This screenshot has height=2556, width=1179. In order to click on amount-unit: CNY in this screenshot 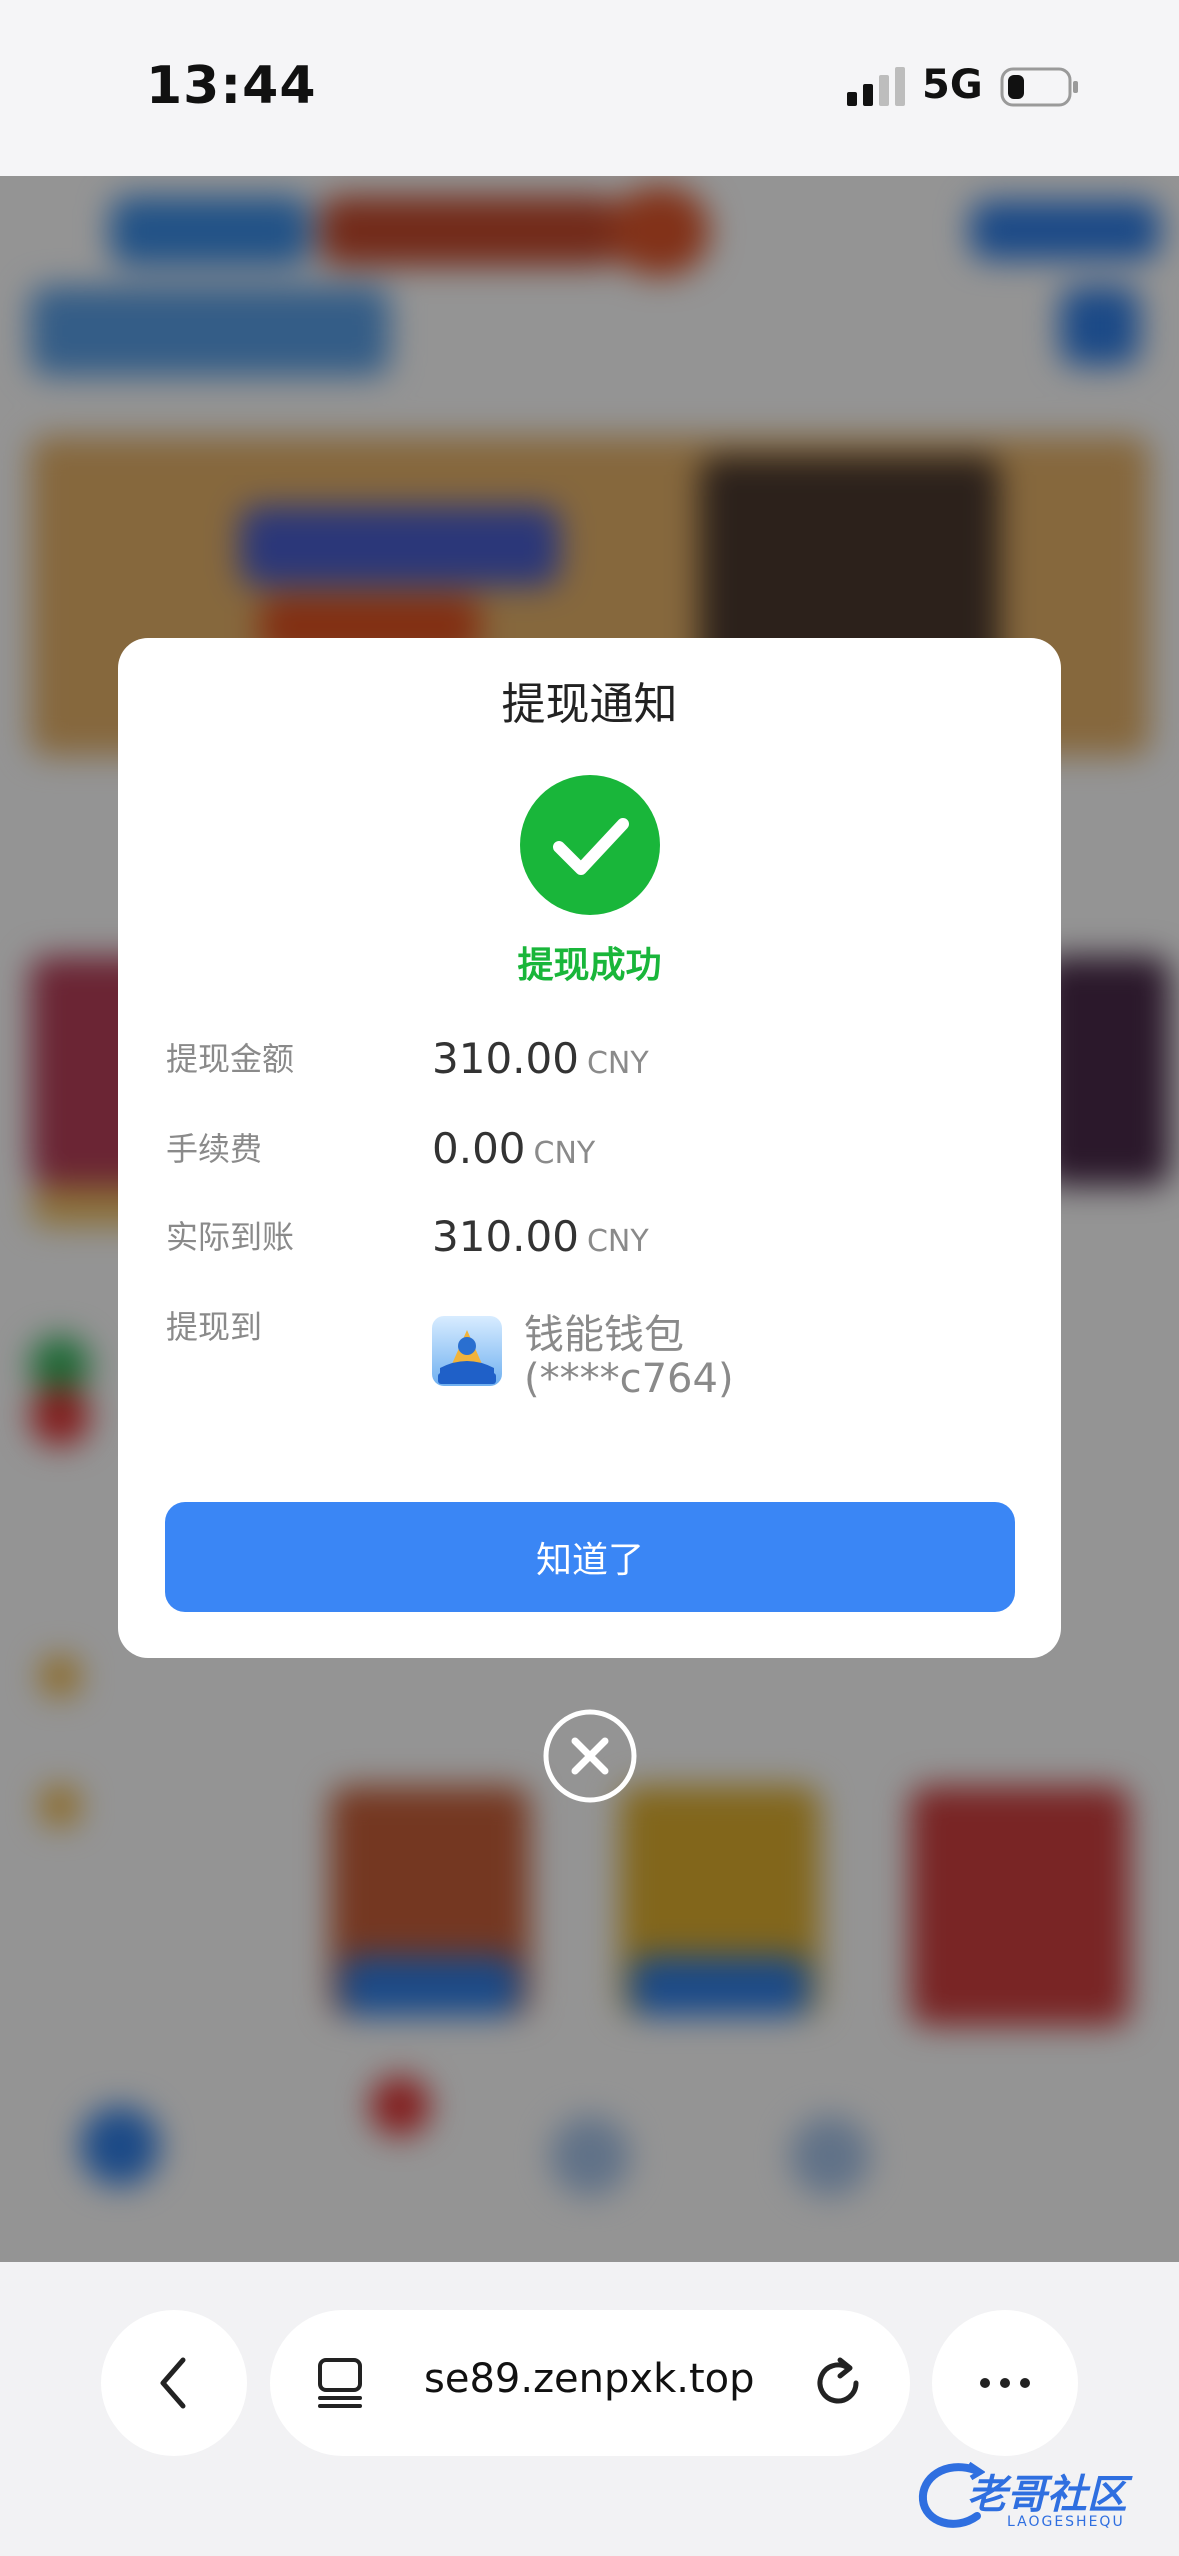, I will do `click(617, 1063)`.